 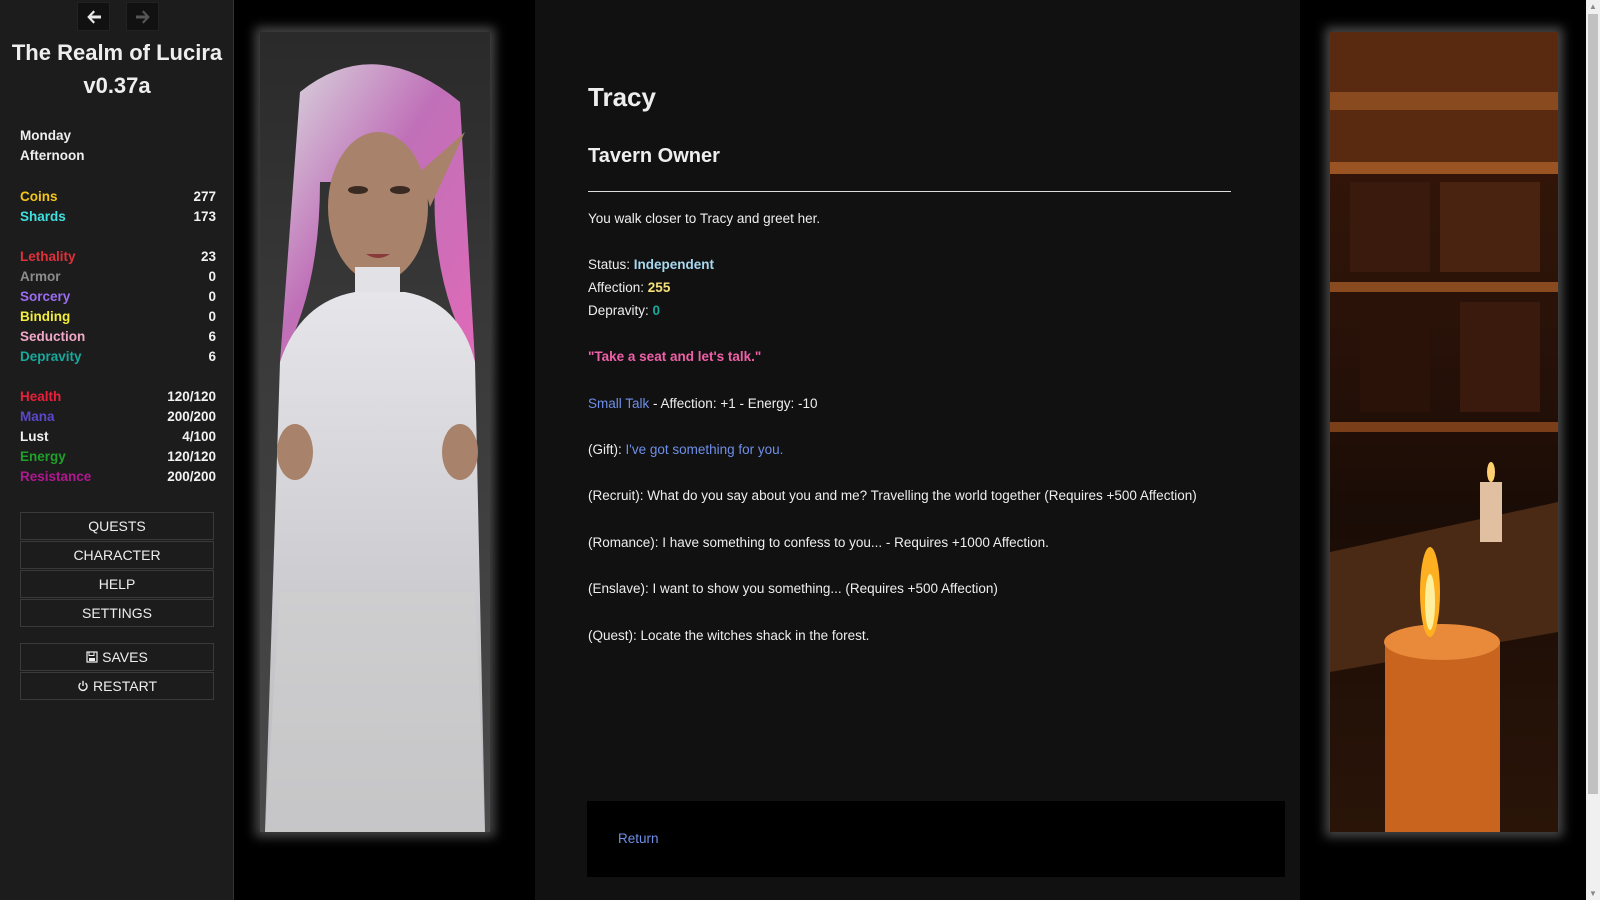 What do you see at coordinates (117, 613) in the screenshot?
I see `settings-button: SETTINGS` at bounding box center [117, 613].